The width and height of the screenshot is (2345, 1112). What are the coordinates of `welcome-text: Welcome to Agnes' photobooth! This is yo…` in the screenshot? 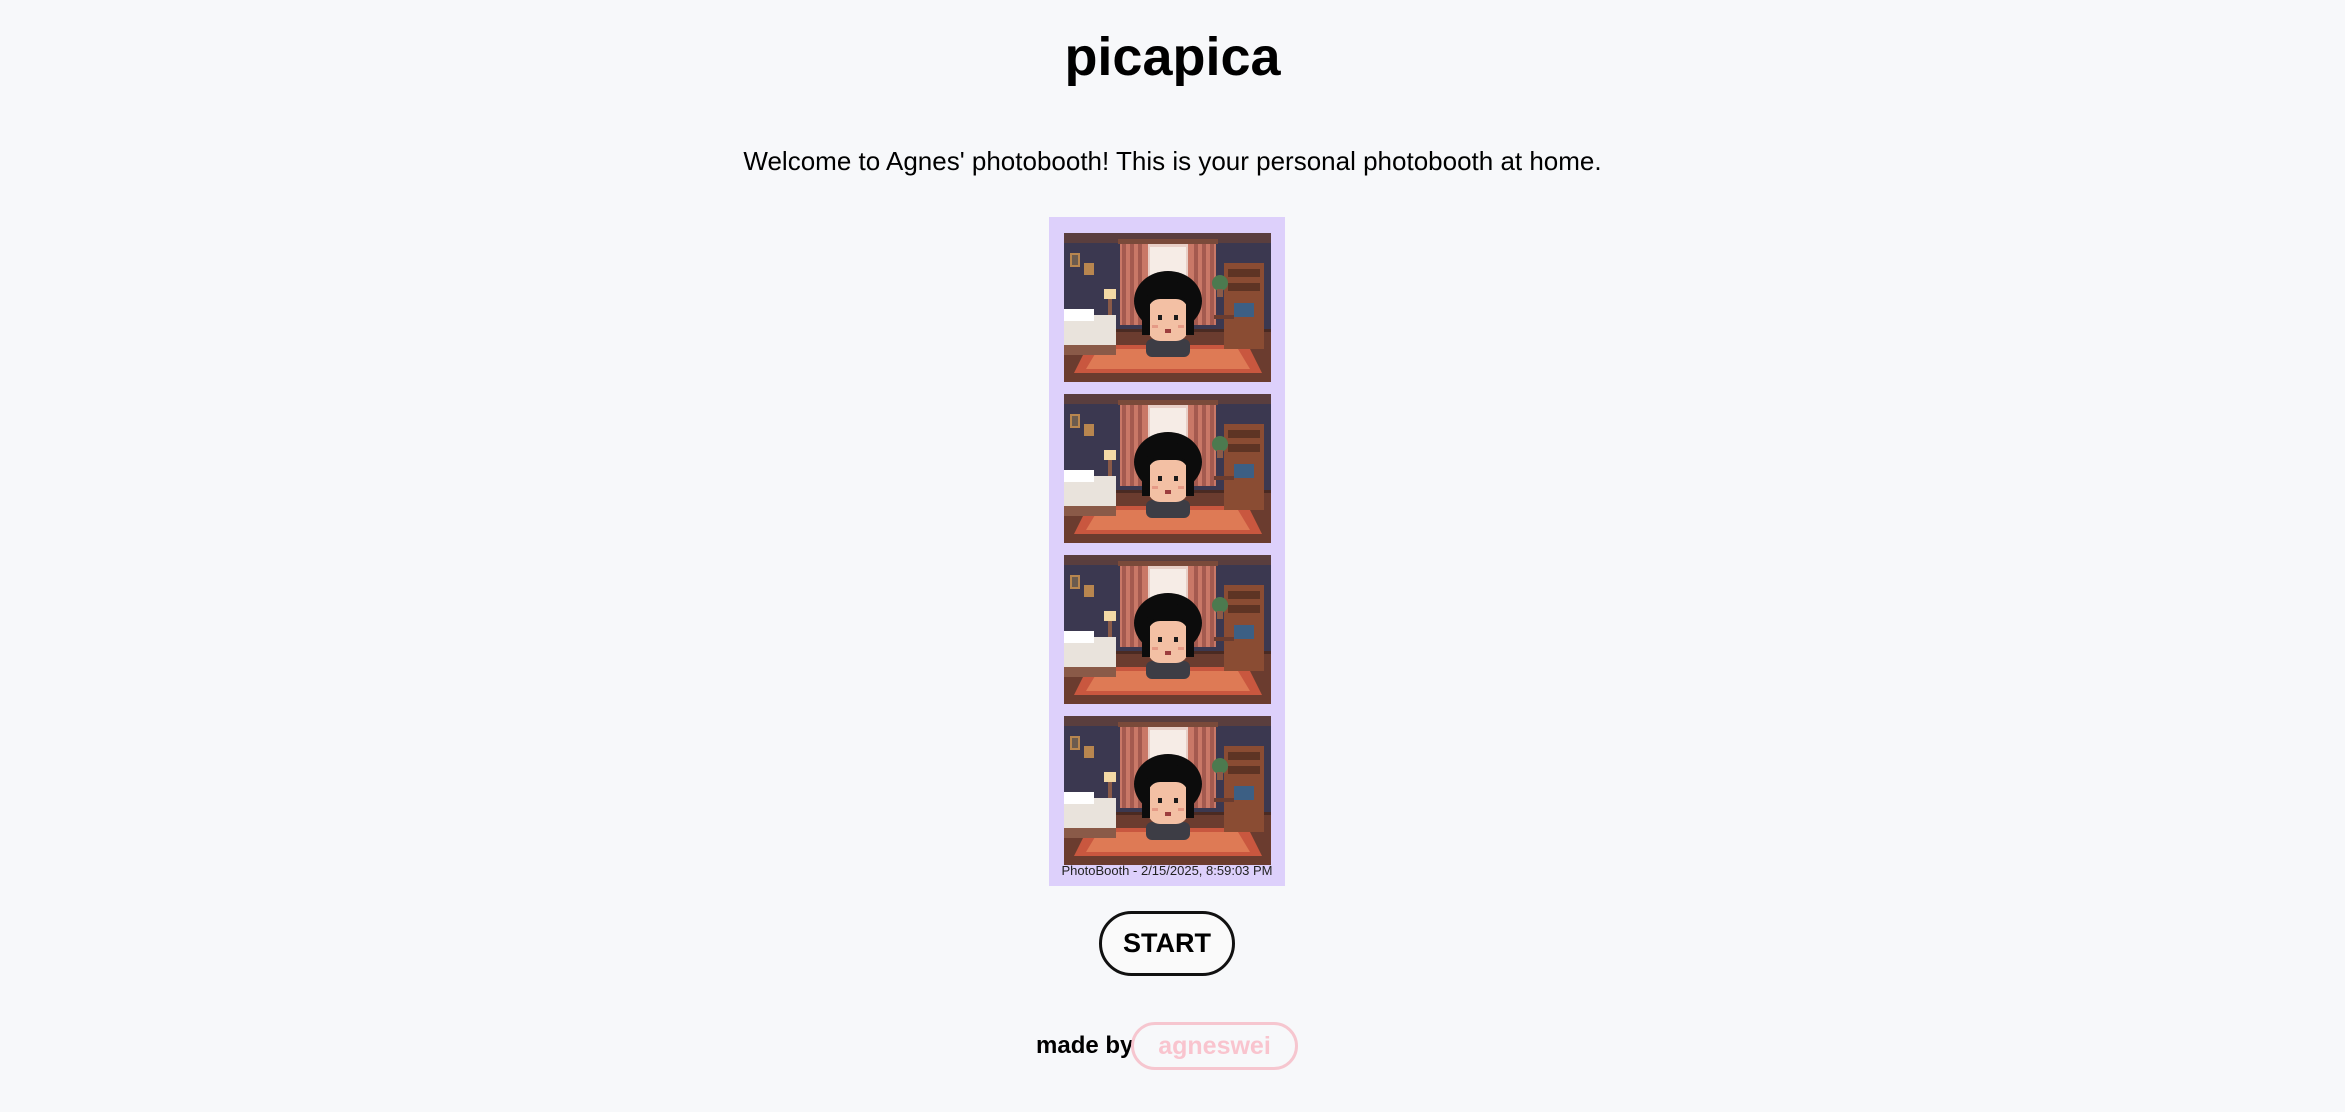 It's located at (1172, 161).